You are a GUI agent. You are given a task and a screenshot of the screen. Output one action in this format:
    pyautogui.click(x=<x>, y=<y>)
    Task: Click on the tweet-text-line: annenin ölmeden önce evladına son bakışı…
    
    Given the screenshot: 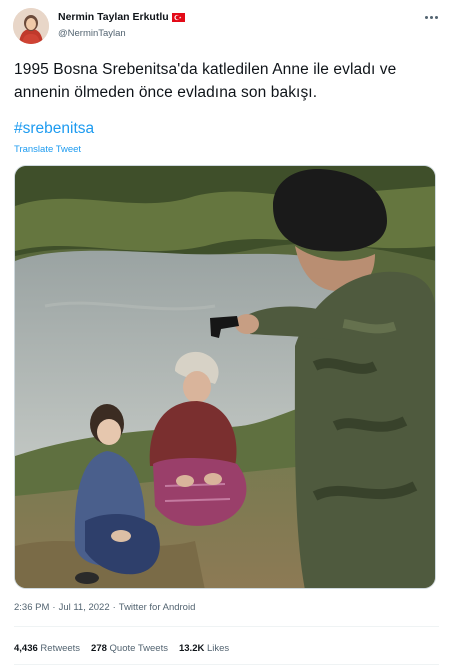 What is the action you would take?
    pyautogui.click(x=166, y=92)
    